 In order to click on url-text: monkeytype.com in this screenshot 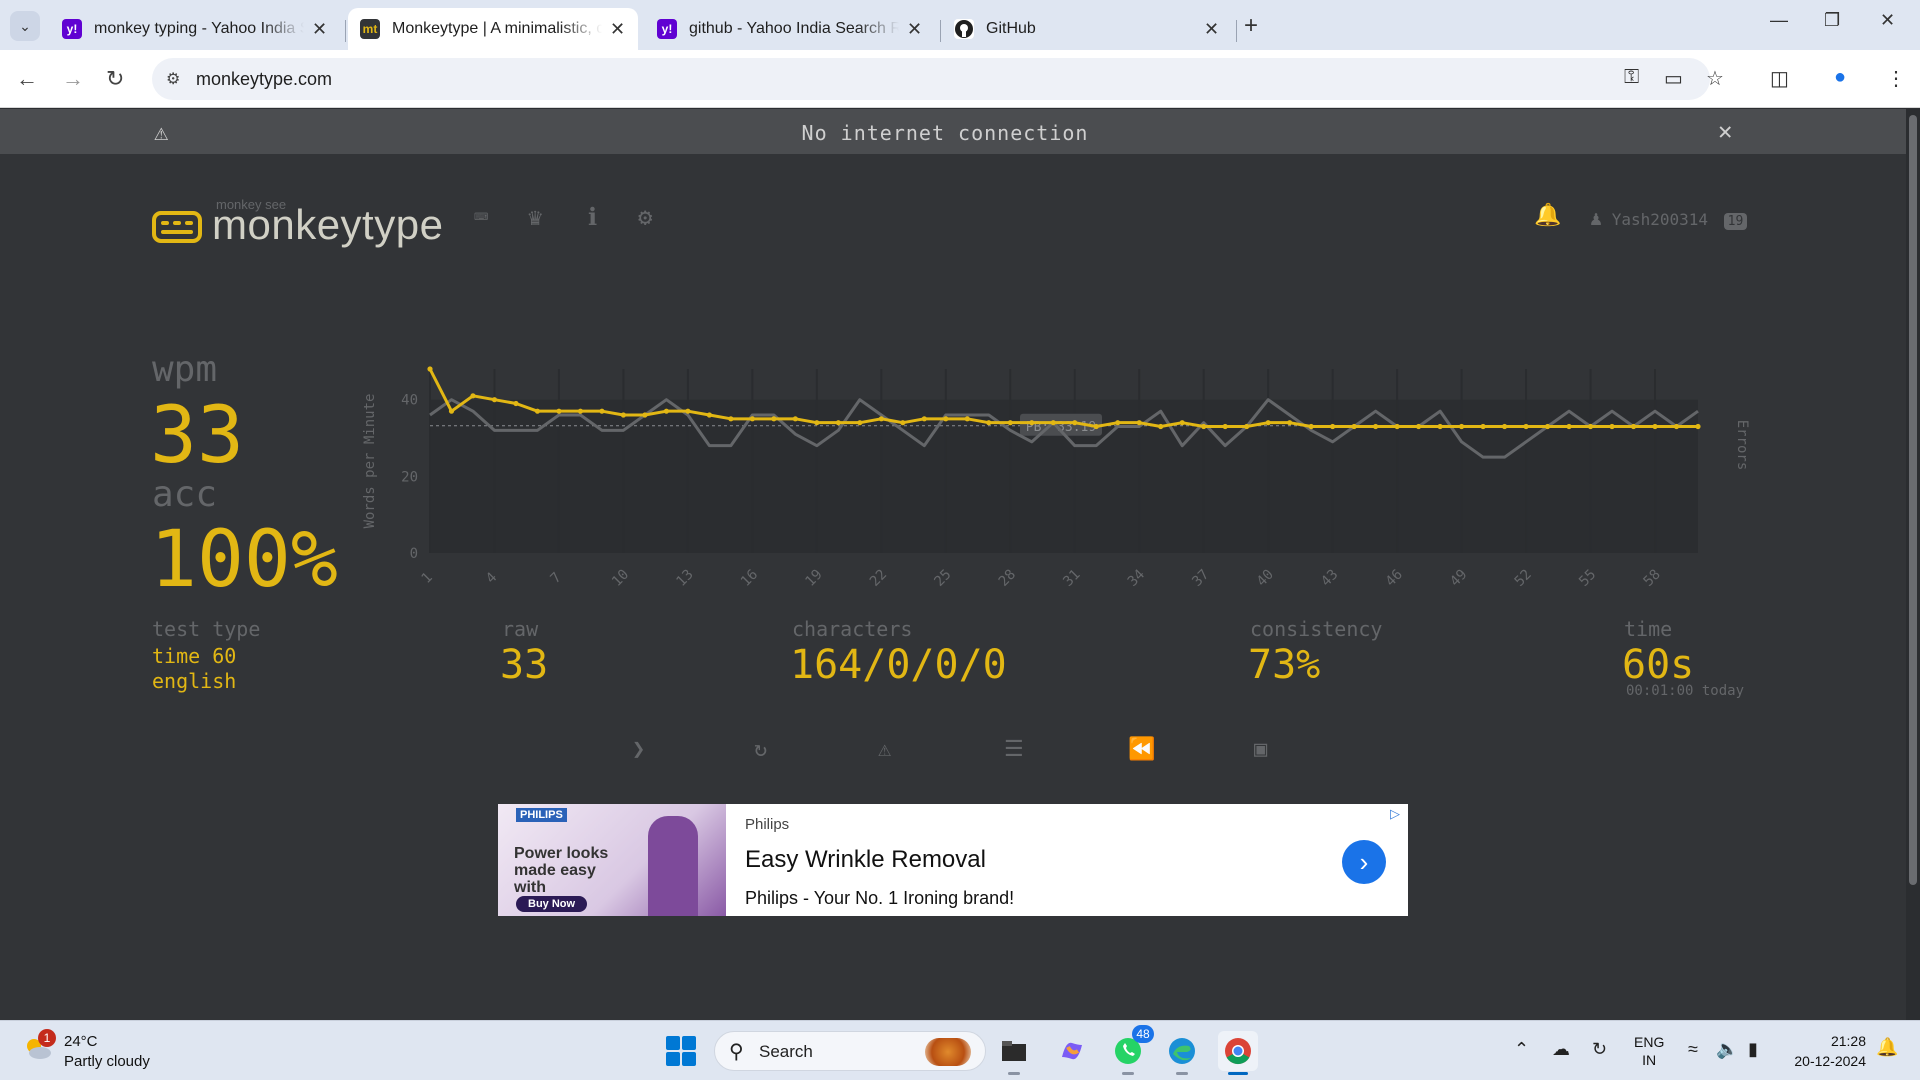, I will do `click(264, 79)`.